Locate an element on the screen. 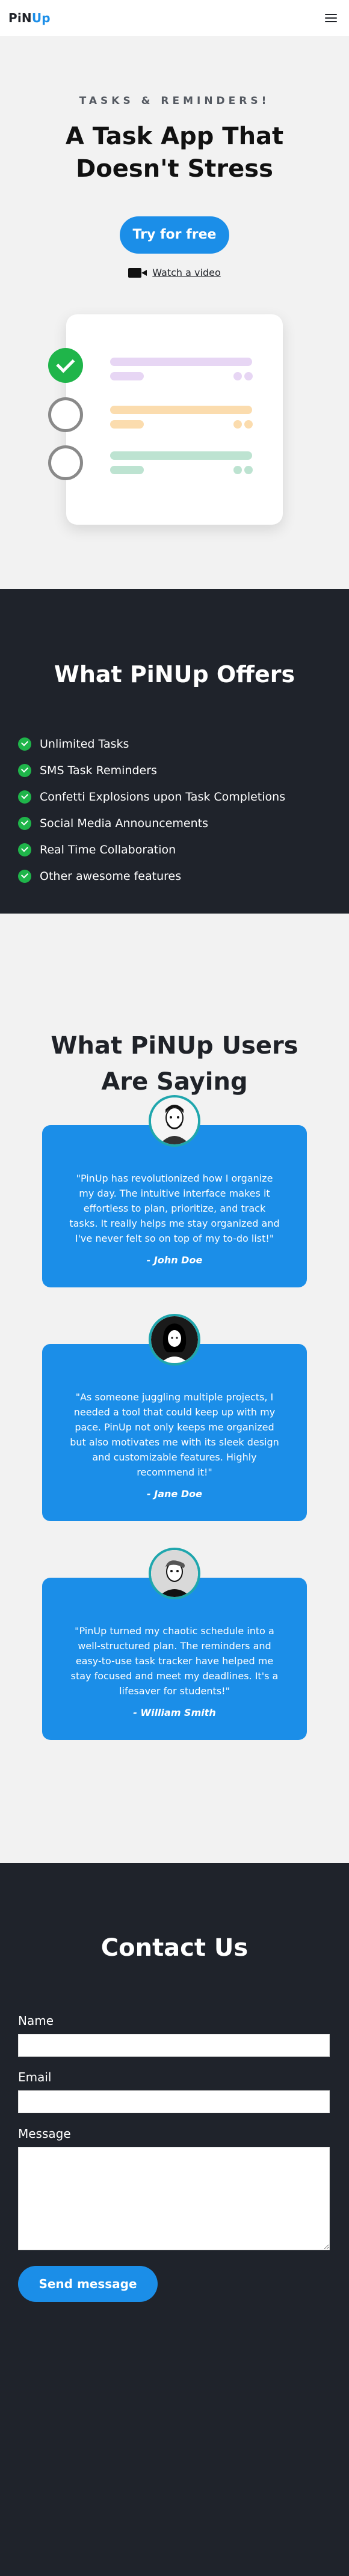 Image resolution: width=349 pixels, height=2576 pixels. watch-video: Watch a video is located at coordinates (174, 272).